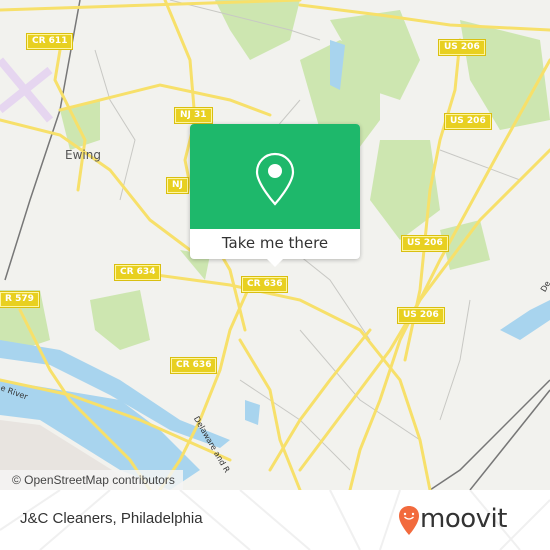  Describe the element at coordinates (137, 272) in the screenshot. I see `road-shield-cr634: CR 634` at that location.